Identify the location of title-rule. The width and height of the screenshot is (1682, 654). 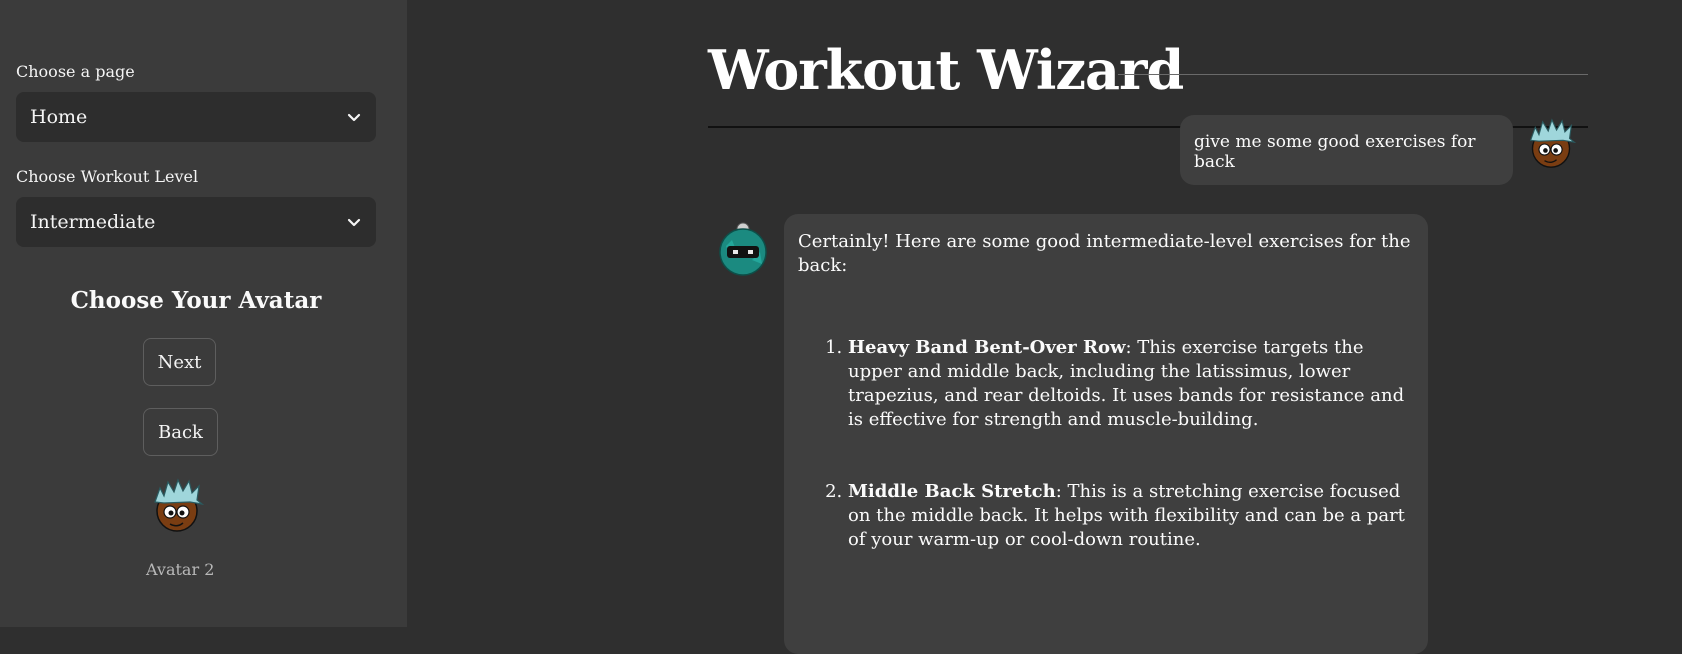
(1353, 74).